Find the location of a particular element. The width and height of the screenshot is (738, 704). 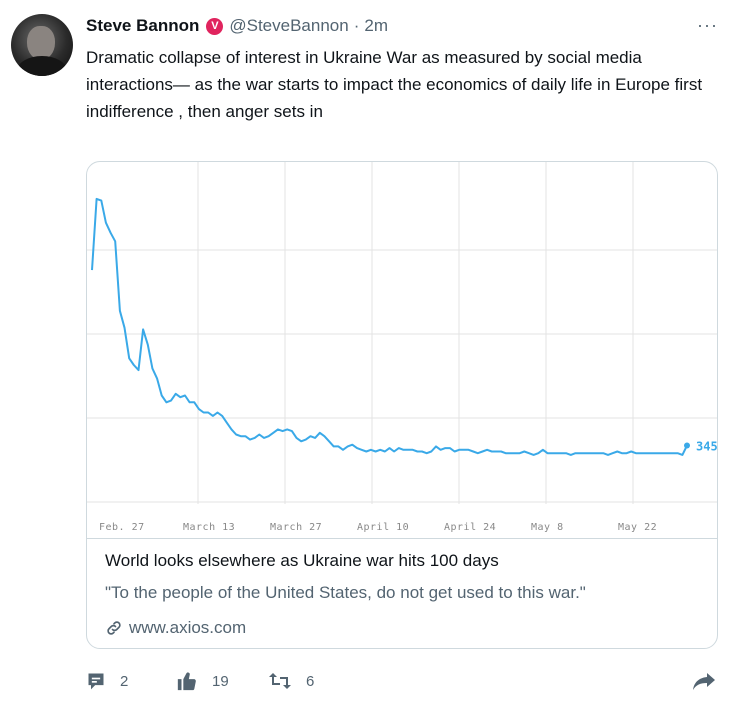

x-tick-label: April 10 is located at coordinates (383, 527).